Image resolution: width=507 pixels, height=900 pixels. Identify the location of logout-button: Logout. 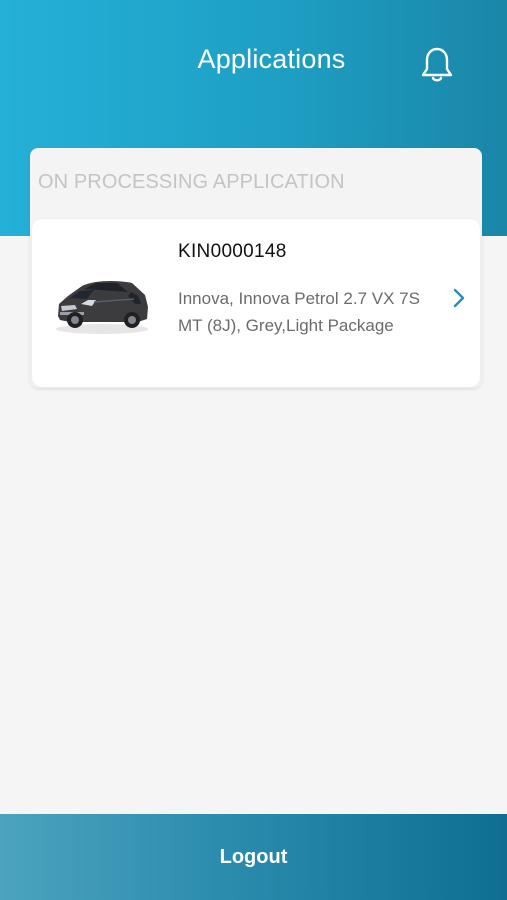
(253, 857).